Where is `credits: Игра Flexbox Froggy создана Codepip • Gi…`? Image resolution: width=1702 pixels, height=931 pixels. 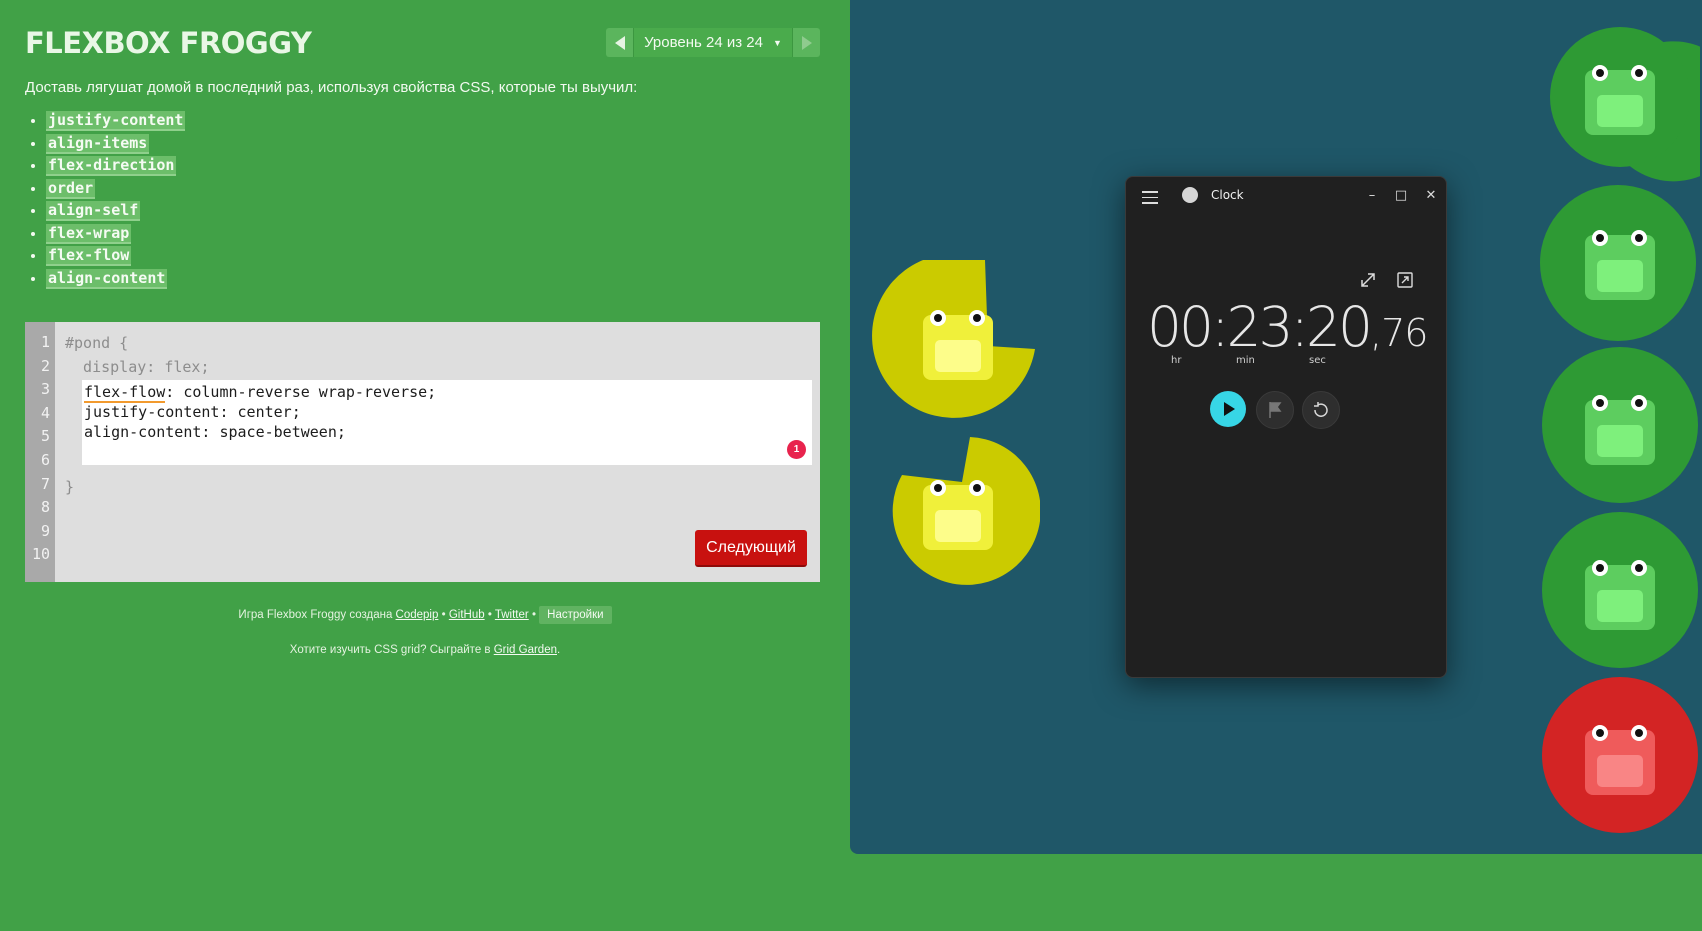
credits: Игра Flexbox Froggy создана Codepip • Gi… is located at coordinates (425, 615).